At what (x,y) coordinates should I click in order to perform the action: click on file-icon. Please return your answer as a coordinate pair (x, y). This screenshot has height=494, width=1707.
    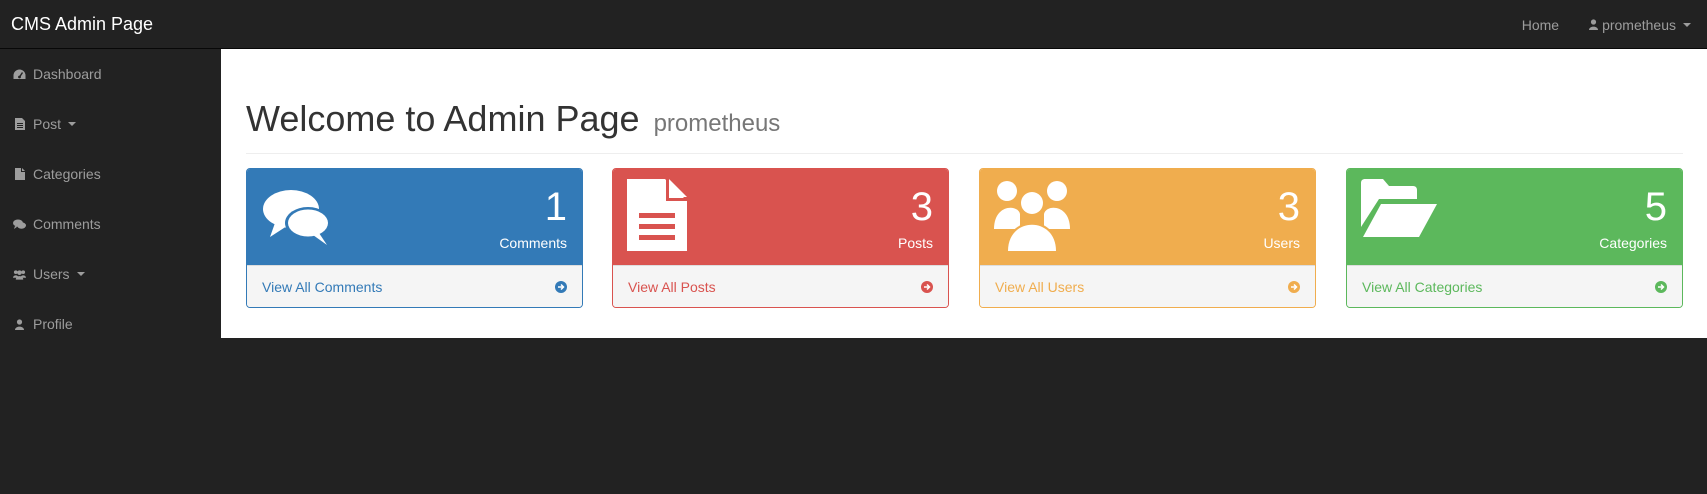
    Looking at the image, I should click on (19, 174).